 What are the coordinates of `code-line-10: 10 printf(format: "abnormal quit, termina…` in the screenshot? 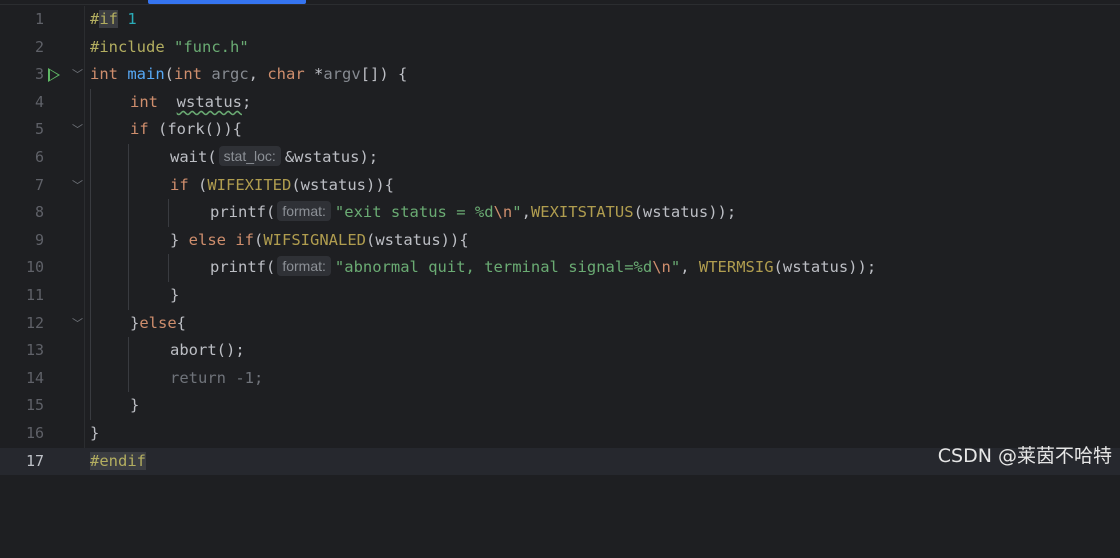 It's located at (560, 268).